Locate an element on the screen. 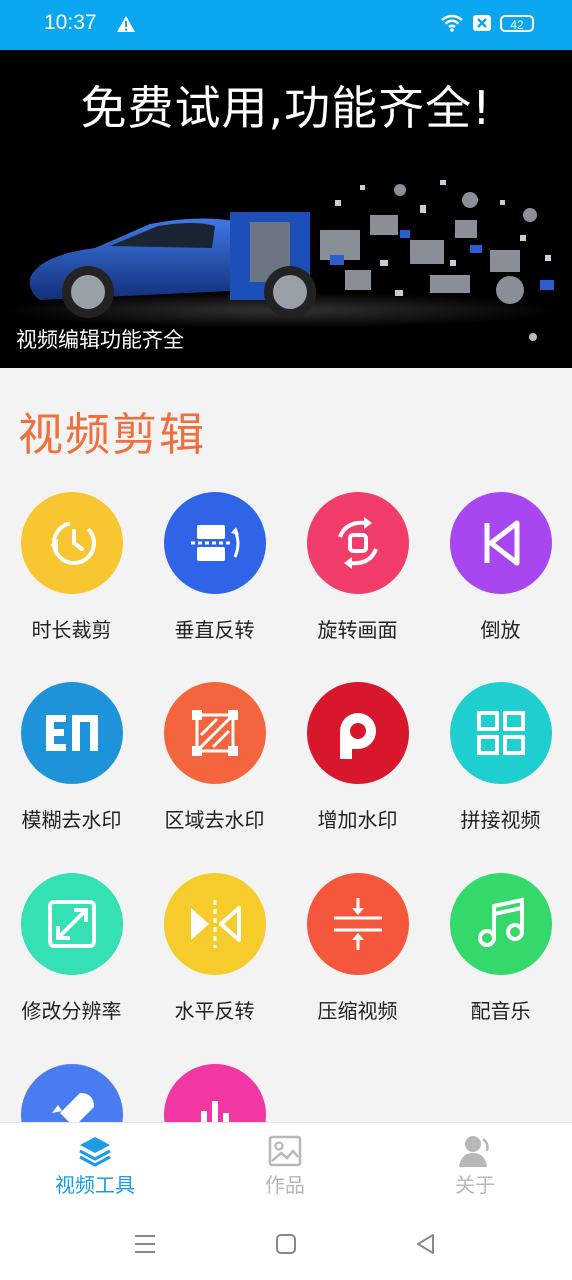  tool-label: 旋转画面 is located at coordinates (357, 630).